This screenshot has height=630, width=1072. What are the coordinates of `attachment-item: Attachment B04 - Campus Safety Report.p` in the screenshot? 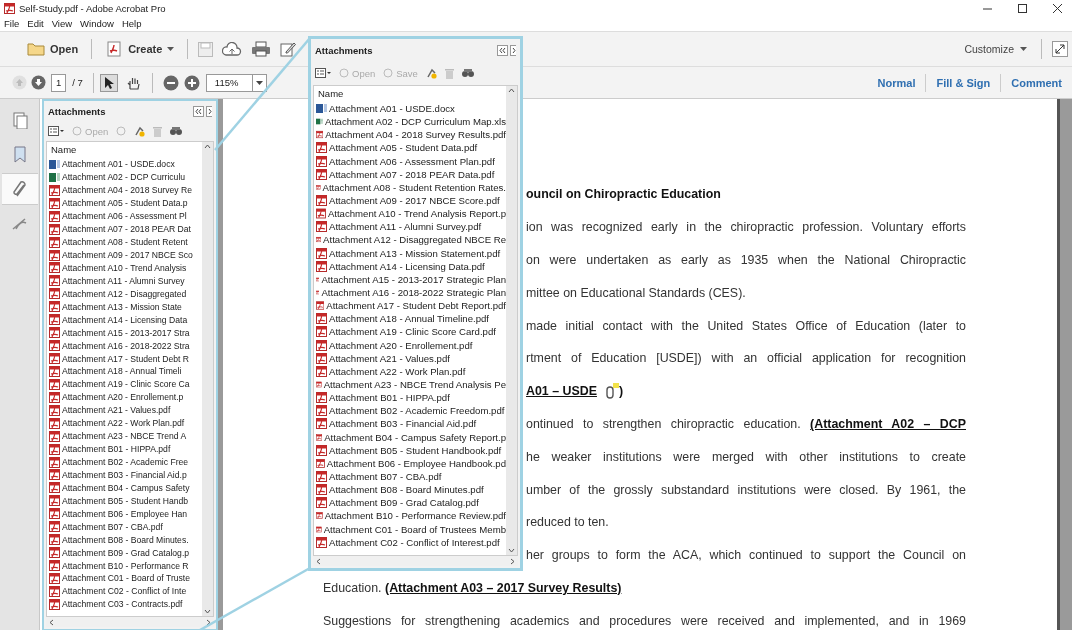 It's located at (410, 437).